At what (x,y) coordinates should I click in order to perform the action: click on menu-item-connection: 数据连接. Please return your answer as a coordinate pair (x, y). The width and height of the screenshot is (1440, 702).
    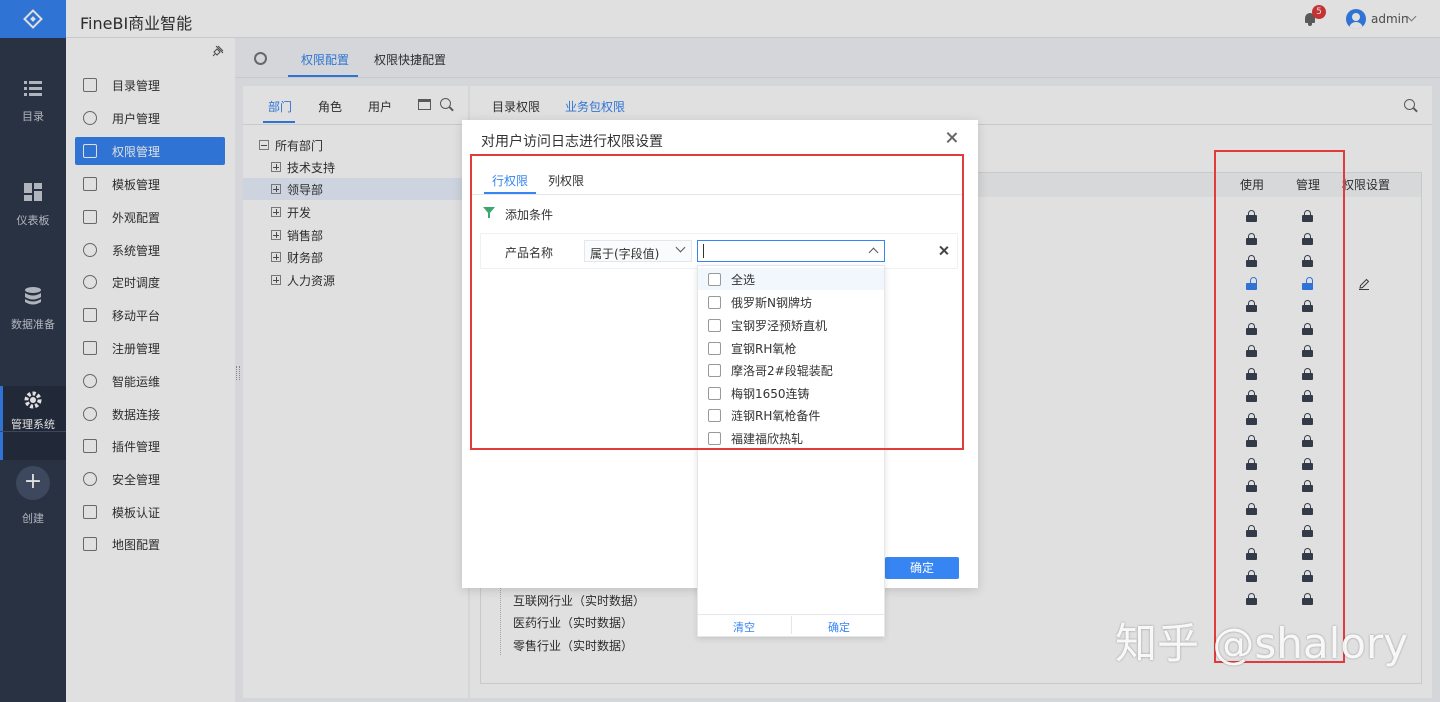
    Looking at the image, I should click on (150, 414).